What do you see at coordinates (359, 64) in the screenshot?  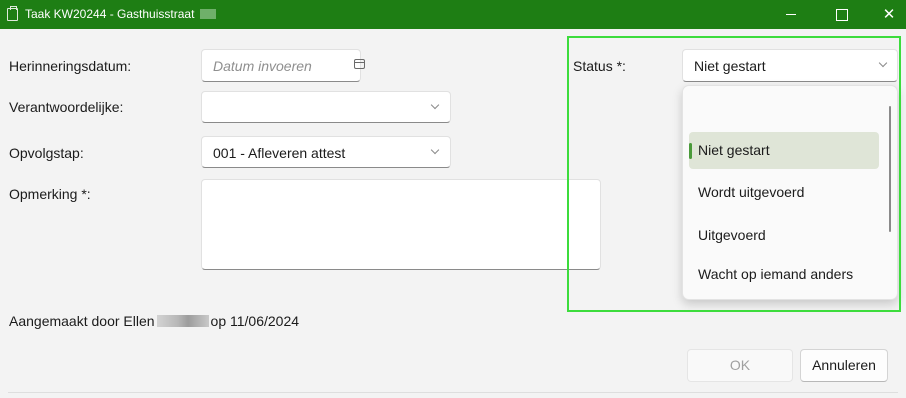 I see `calendar-icon` at bounding box center [359, 64].